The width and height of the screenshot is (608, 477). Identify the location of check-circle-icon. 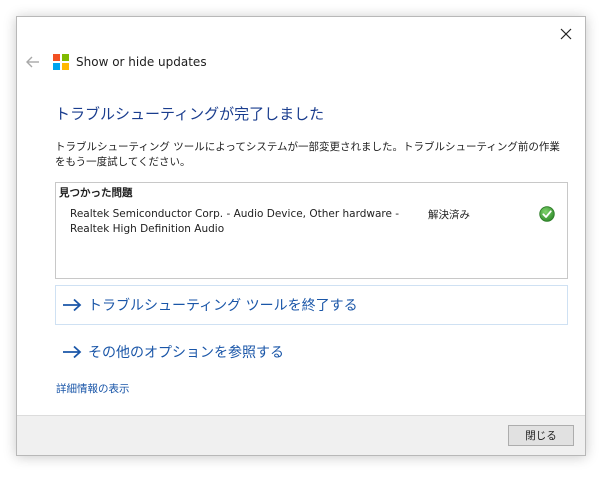
(547, 214).